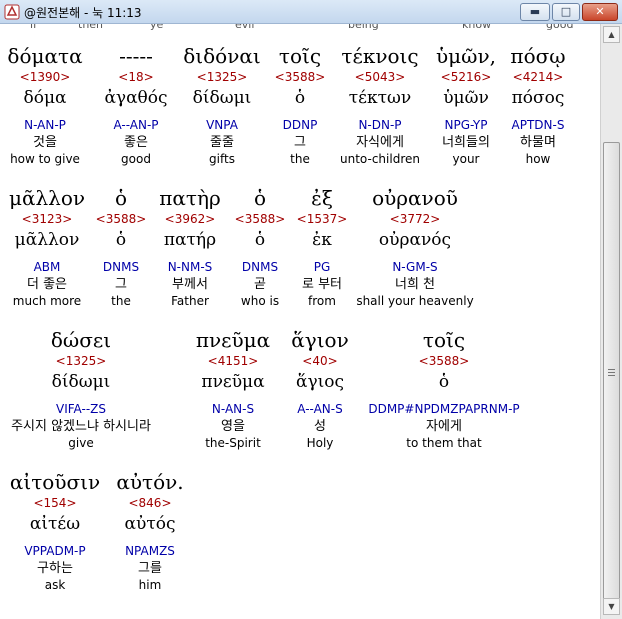 Image resolution: width=622 pixels, height=619 pixels. I want to click on app-icon, so click(12, 12).